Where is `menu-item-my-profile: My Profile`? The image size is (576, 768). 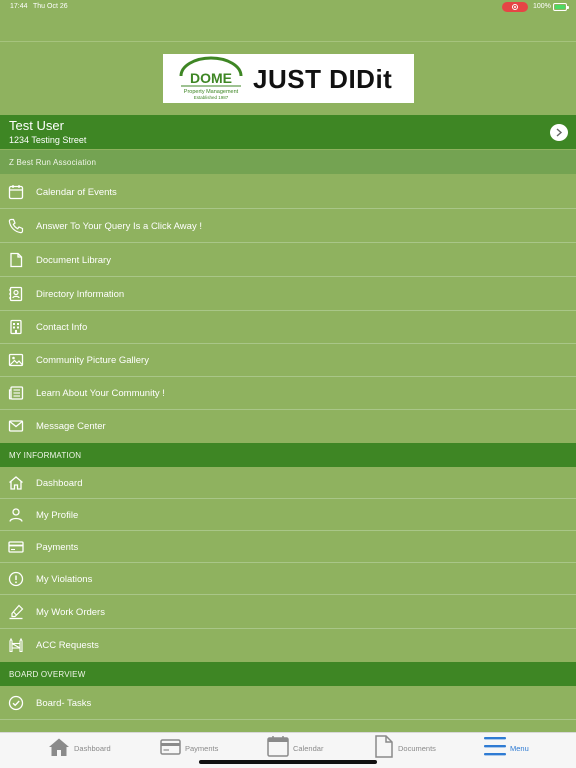
menu-item-my-profile: My Profile is located at coordinates (288, 515).